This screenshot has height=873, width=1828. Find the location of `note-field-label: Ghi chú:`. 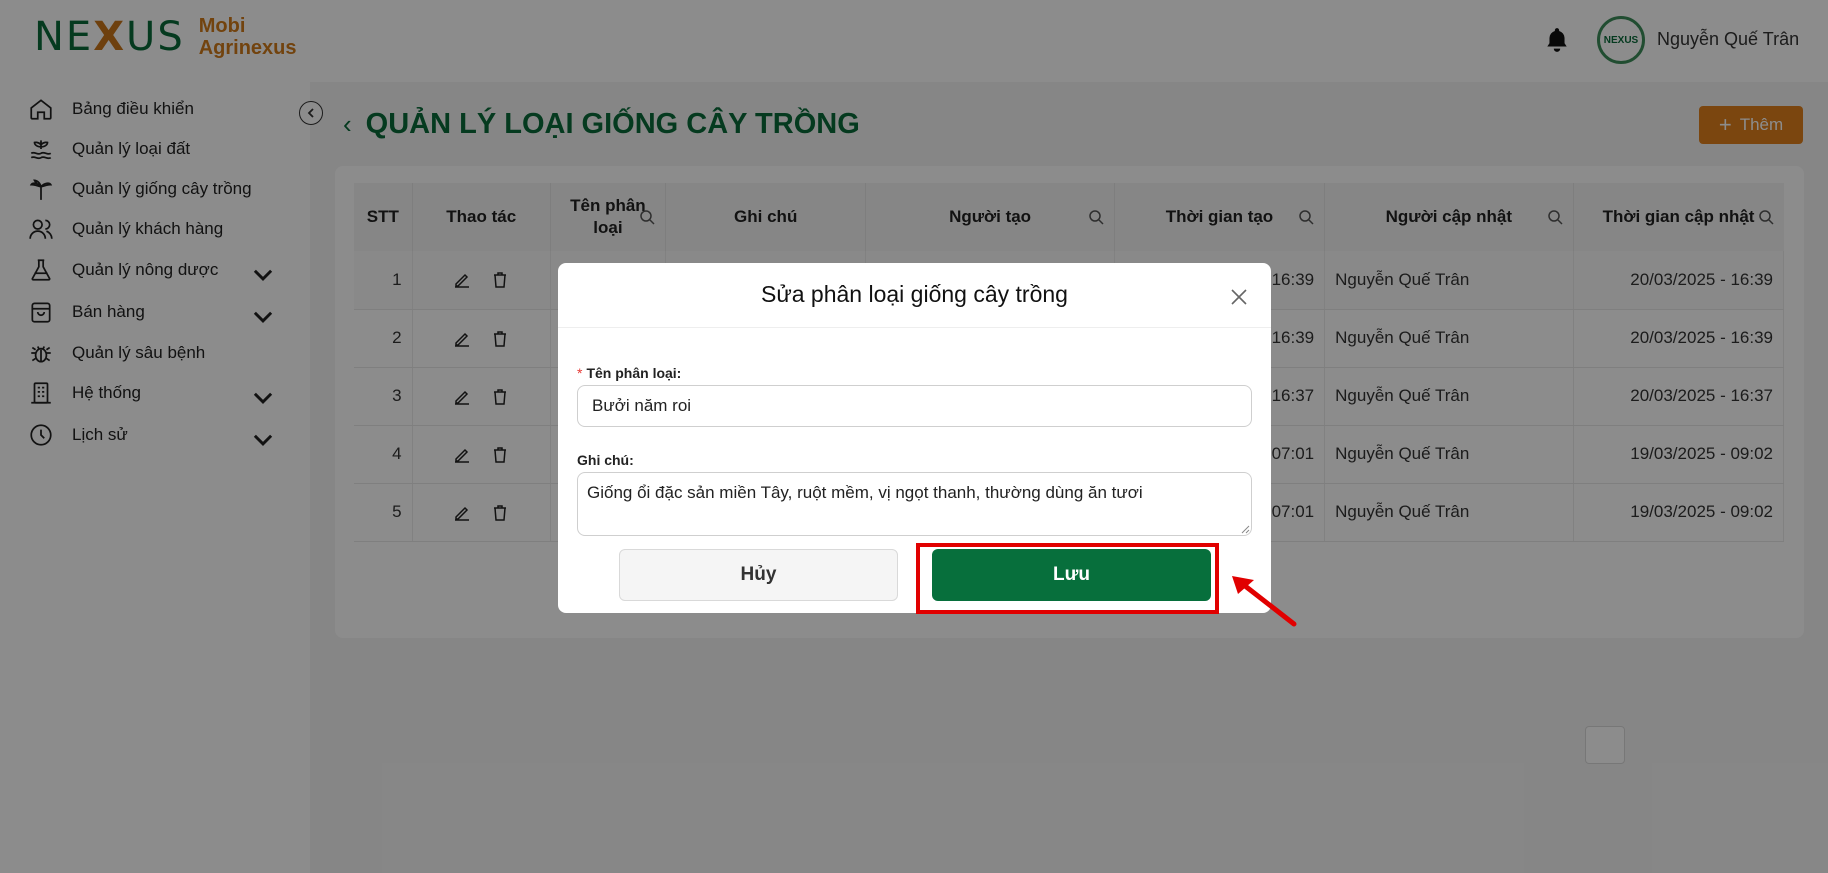

note-field-label: Ghi chú: is located at coordinates (605, 460).